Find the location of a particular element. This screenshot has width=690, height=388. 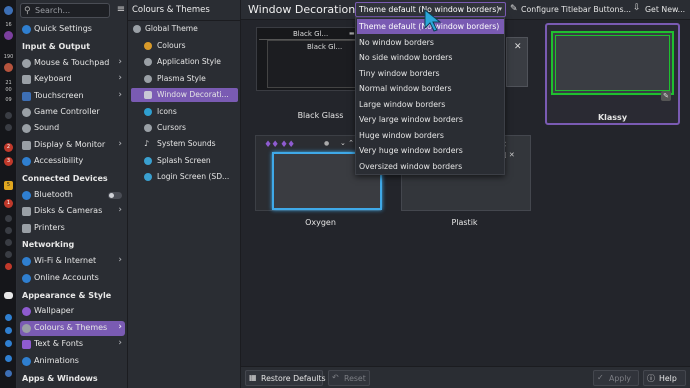

nav-item-splash-screen: Splash Screen is located at coordinates (184, 161).